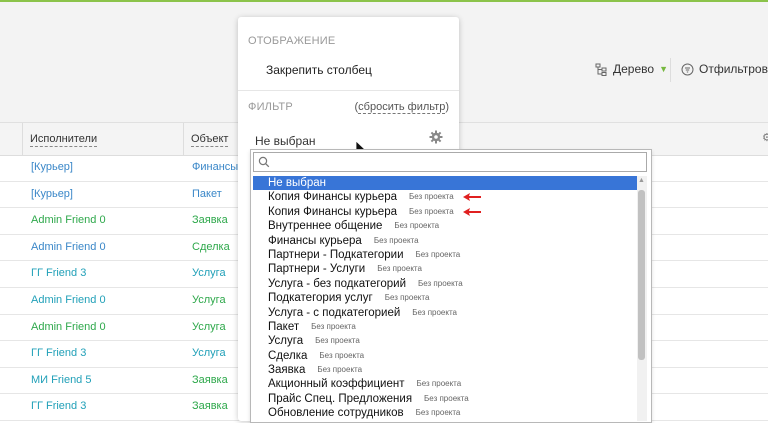 Image resolution: width=768 pixels, height=423 pixels. I want to click on object-cell: Пакет, so click(207, 194).